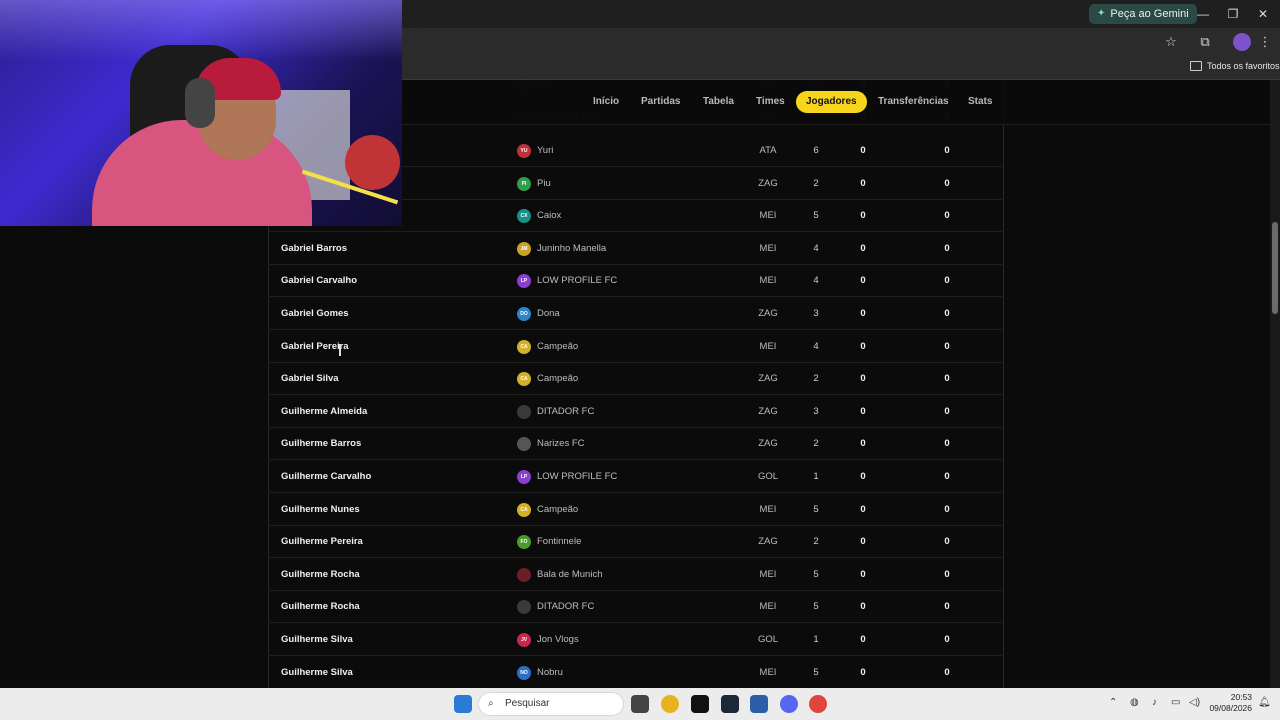  Describe the element at coordinates (551, 704) in the screenshot. I see `taskbar-search: ⌕ Pesquisar` at that location.